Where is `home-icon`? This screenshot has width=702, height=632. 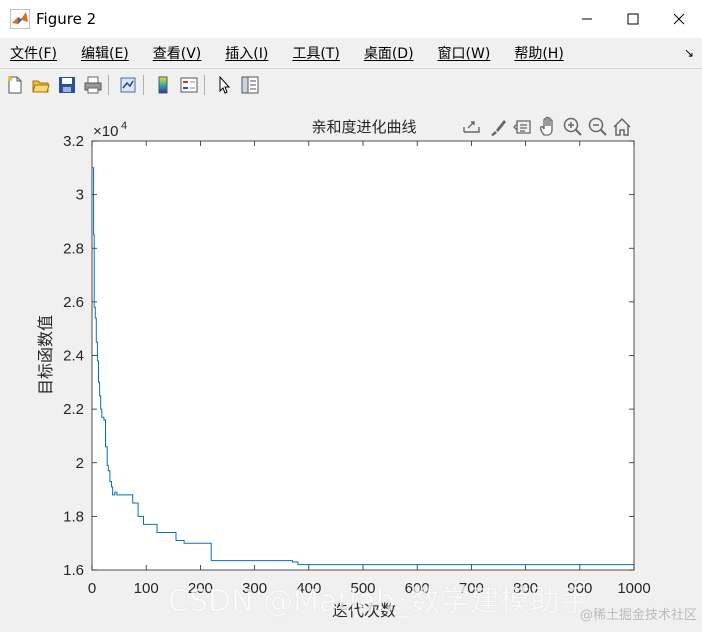 home-icon is located at coordinates (622, 126).